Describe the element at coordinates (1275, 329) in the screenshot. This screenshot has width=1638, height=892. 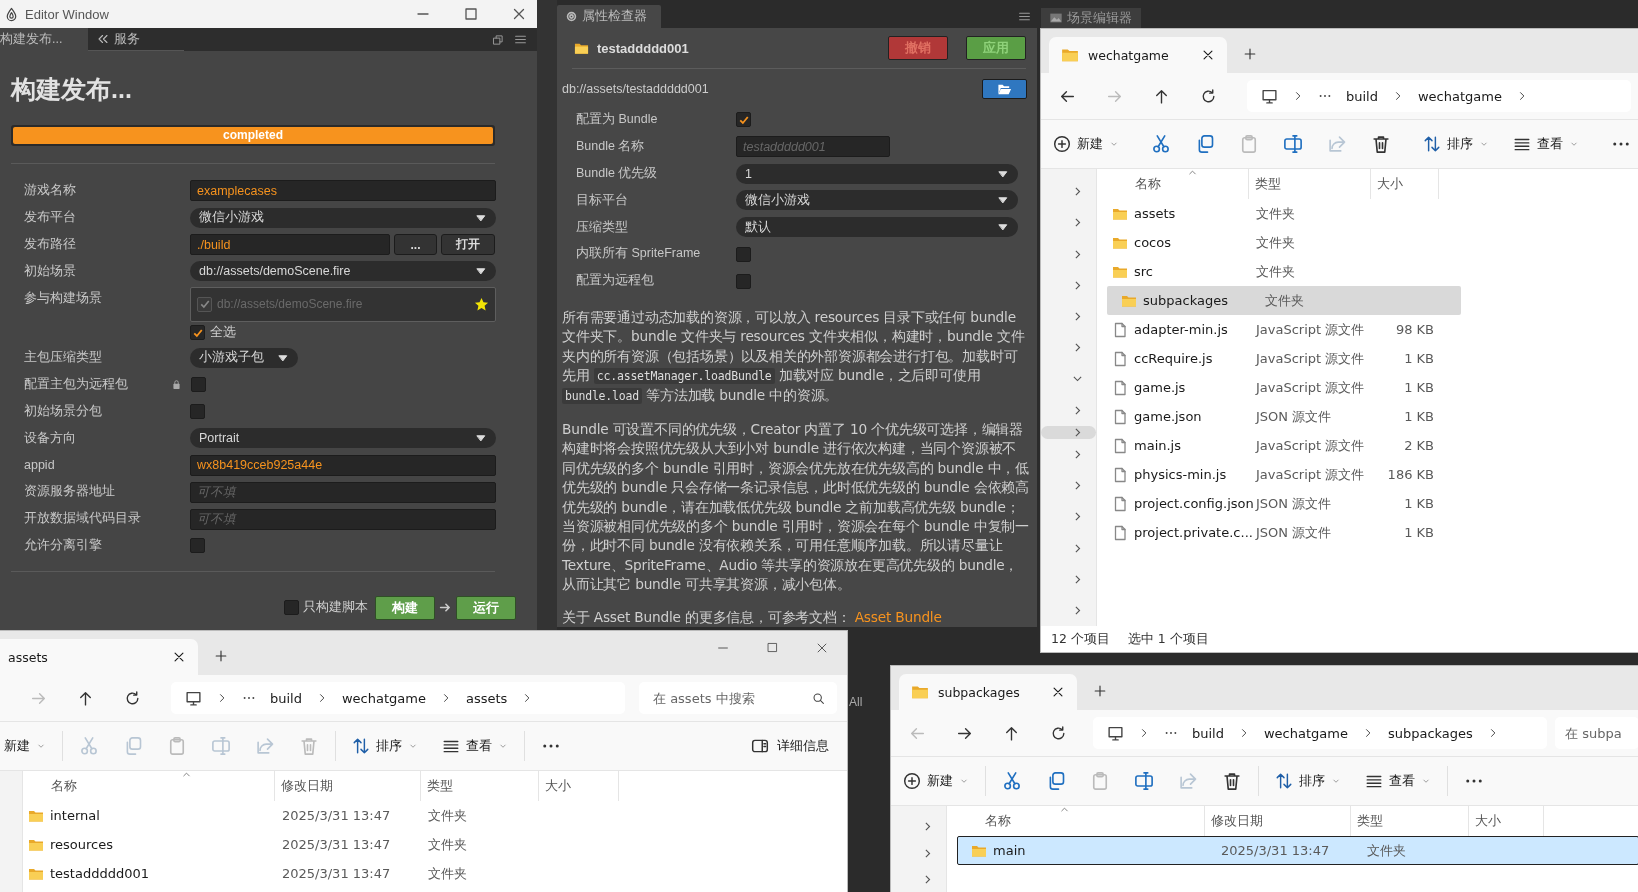
I see `file-row: adapter-min.js JavaScript 源文件 98 KB` at that location.